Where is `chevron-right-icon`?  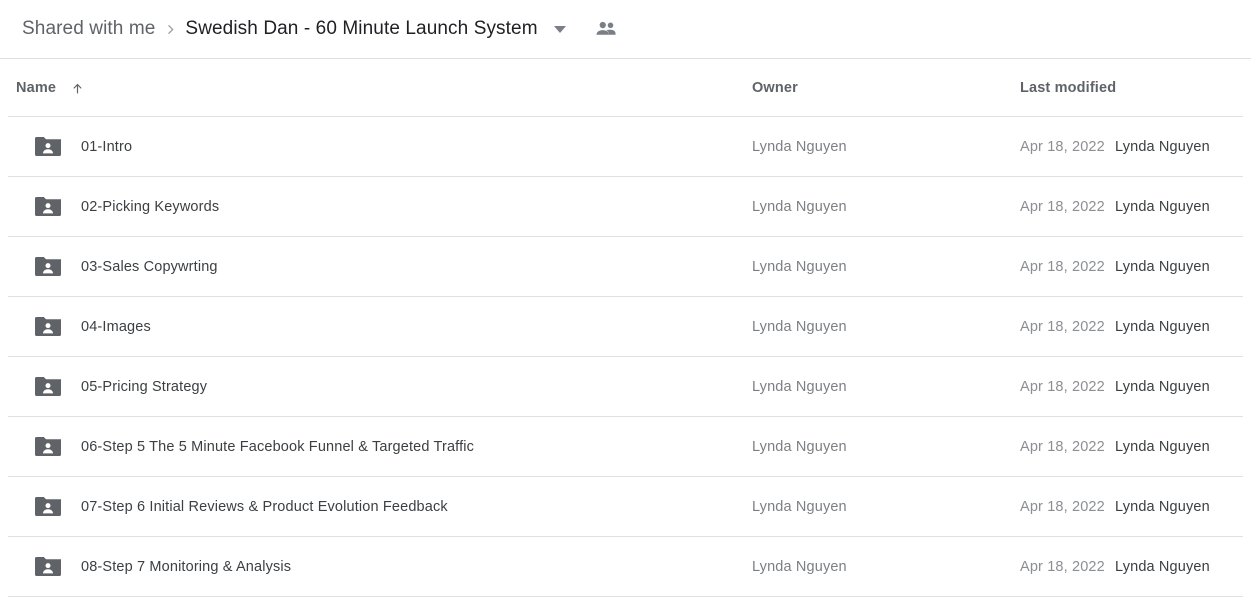
chevron-right-icon is located at coordinates (170, 29).